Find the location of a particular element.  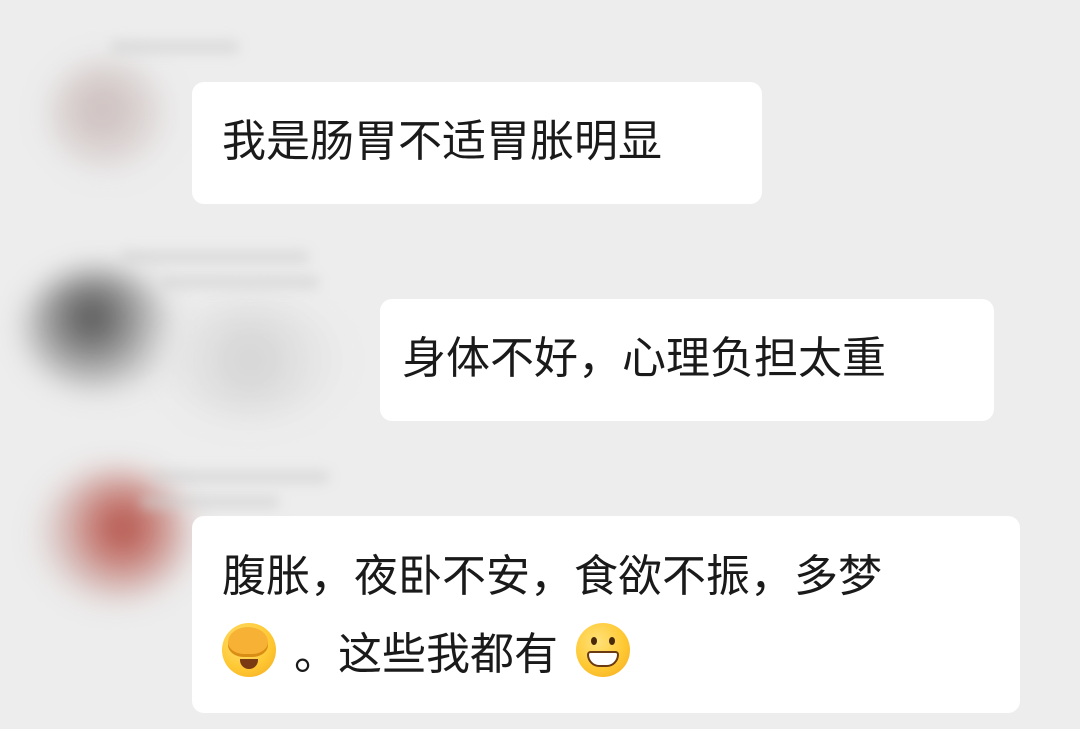

message-bubble: 身体不好，心理负担太重 is located at coordinates (687, 360).